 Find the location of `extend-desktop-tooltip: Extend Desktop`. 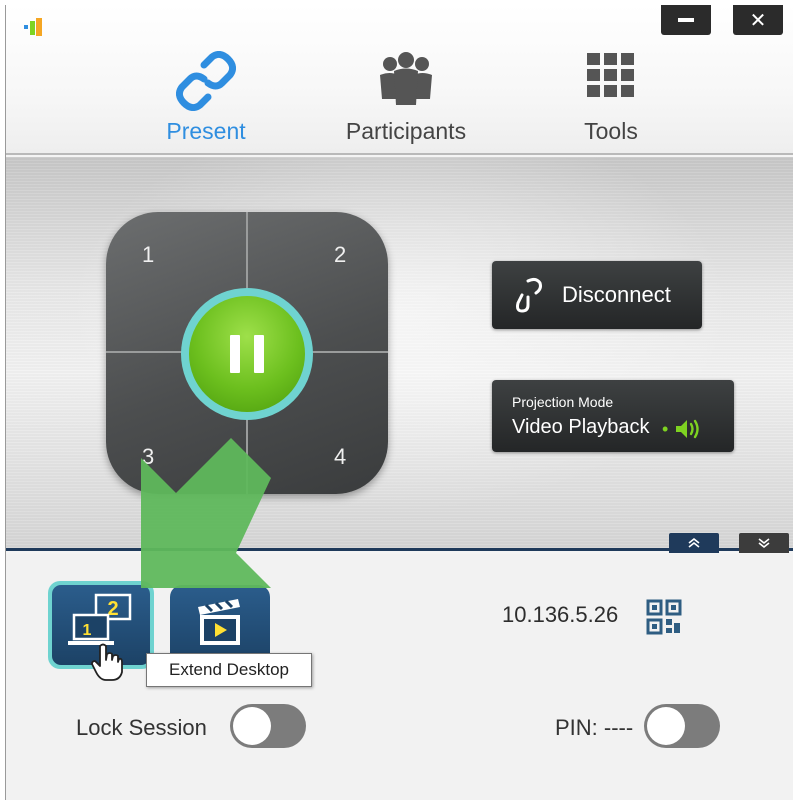

extend-desktop-tooltip: Extend Desktop is located at coordinates (229, 670).